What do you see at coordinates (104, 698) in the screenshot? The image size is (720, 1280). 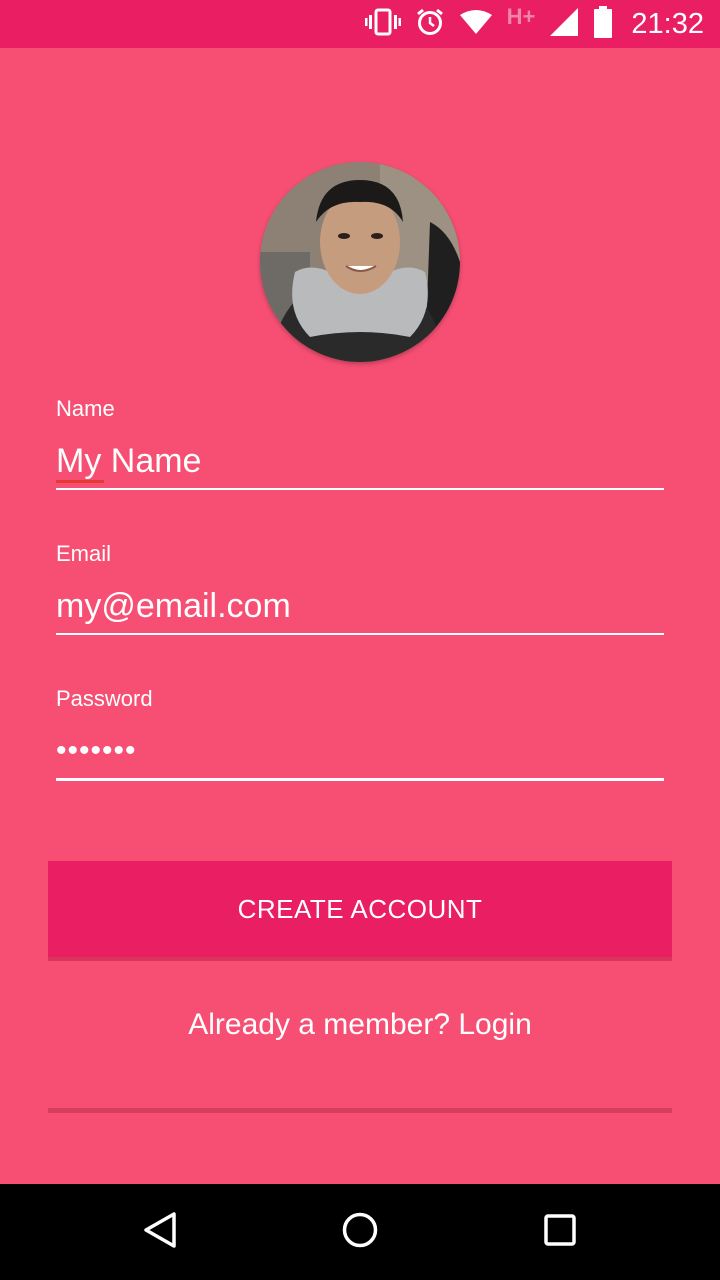 I see `password-label: Password` at bounding box center [104, 698].